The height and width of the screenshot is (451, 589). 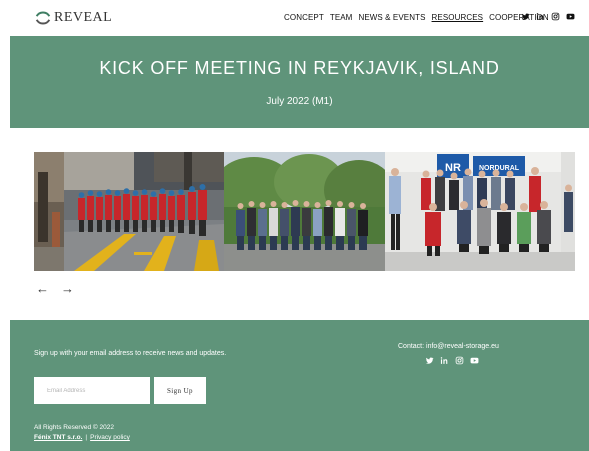 I want to click on logo-text: REVEAL, so click(x=83, y=17).